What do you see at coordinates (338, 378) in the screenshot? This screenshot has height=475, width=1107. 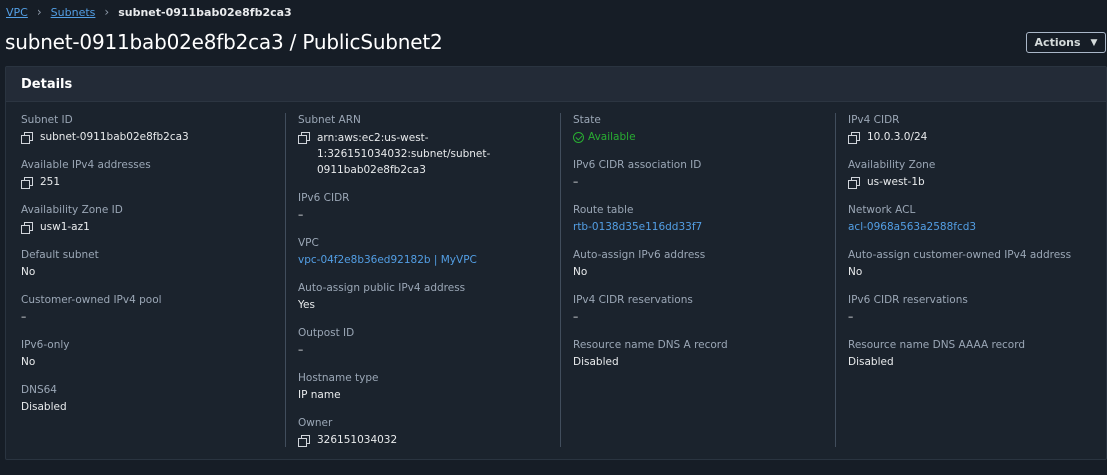 I see `field-label: Hostname type` at bounding box center [338, 378].